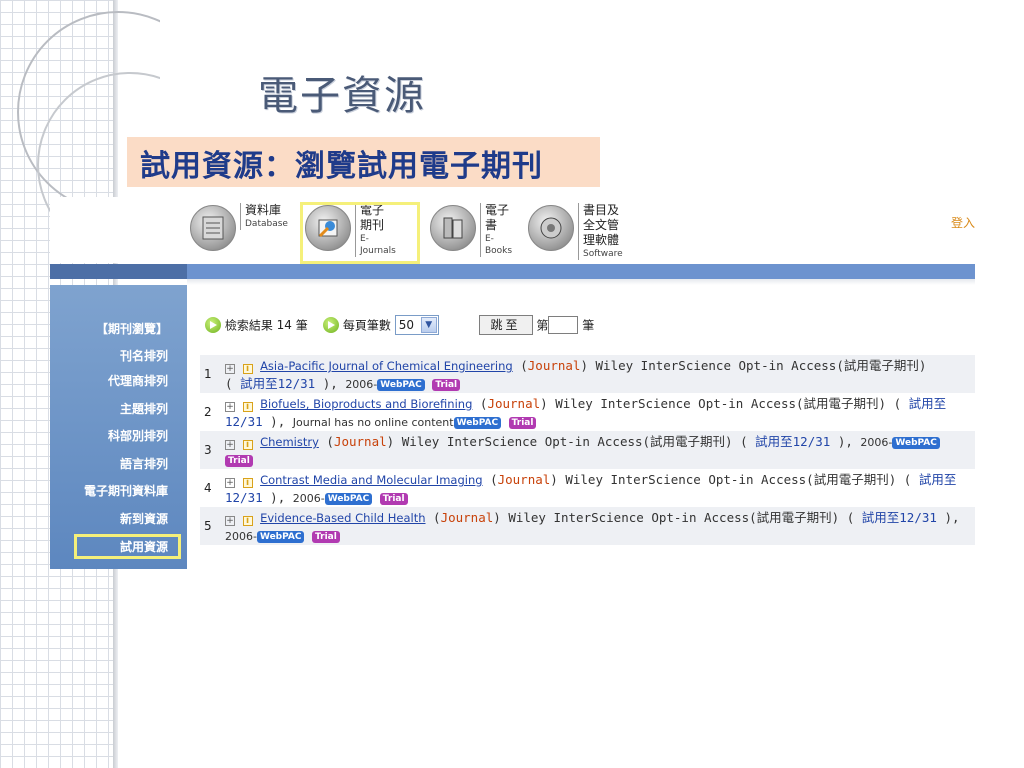  Describe the element at coordinates (208, 374) in the screenshot. I see `row-number: 1` at that location.